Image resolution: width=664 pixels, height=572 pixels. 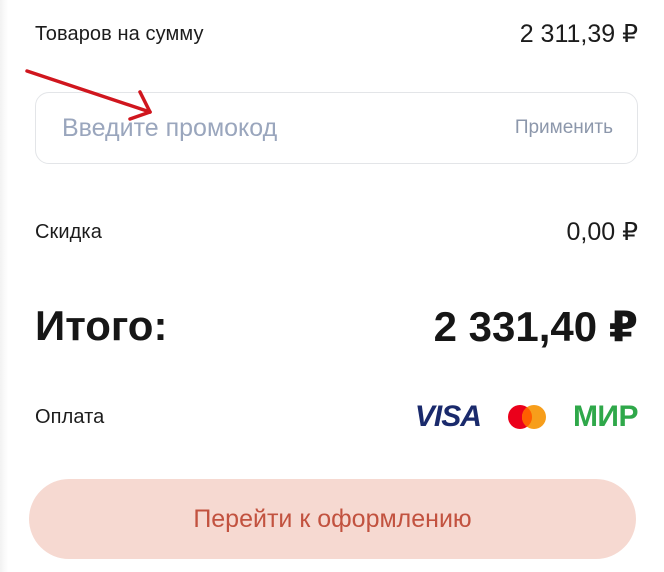 What do you see at coordinates (578, 34) in the screenshot?
I see `subtotal-value: 2 311,39 ₽` at bounding box center [578, 34].